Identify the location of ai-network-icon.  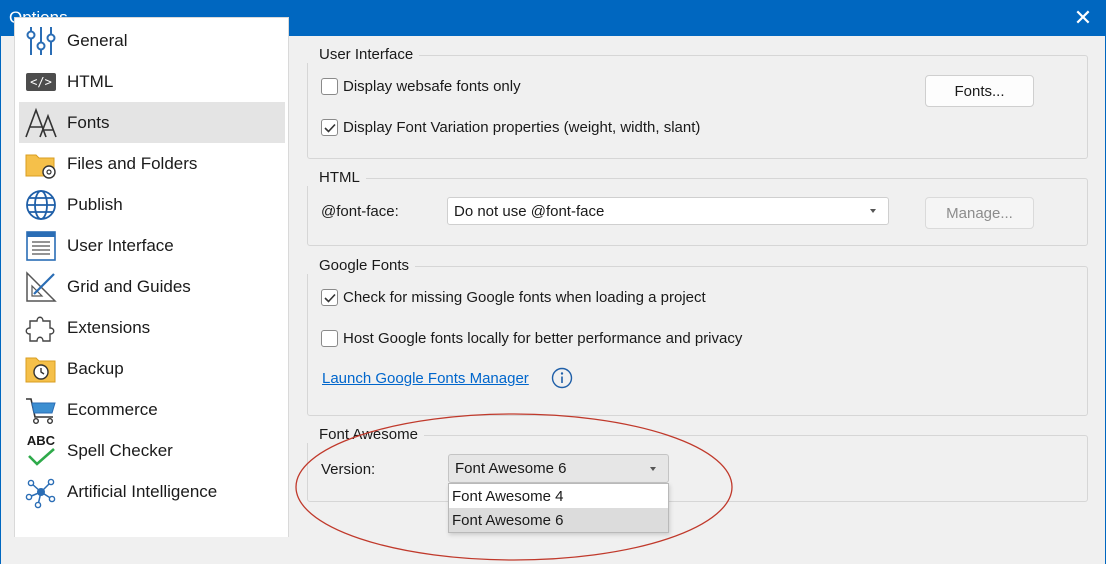
(41, 492).